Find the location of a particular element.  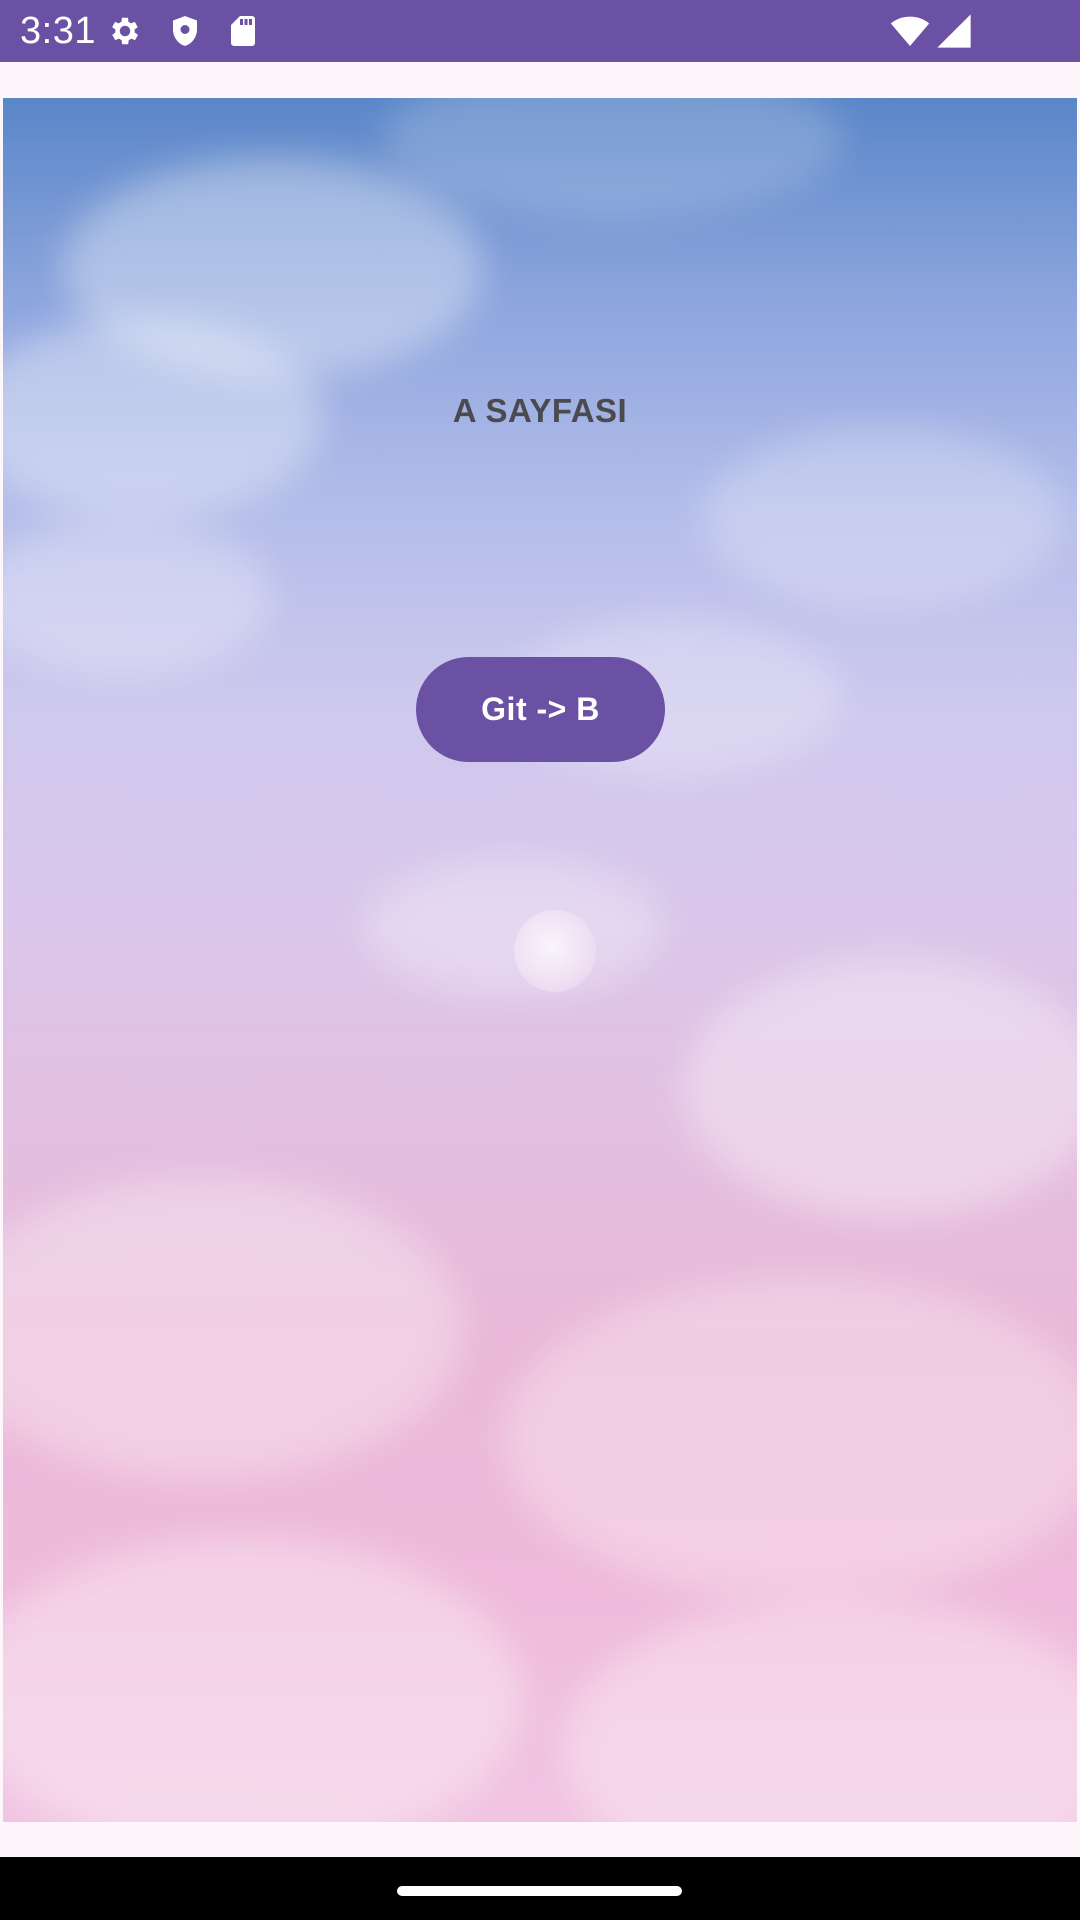

page-title: A SAYFASI is located at coordinates (540, 410).